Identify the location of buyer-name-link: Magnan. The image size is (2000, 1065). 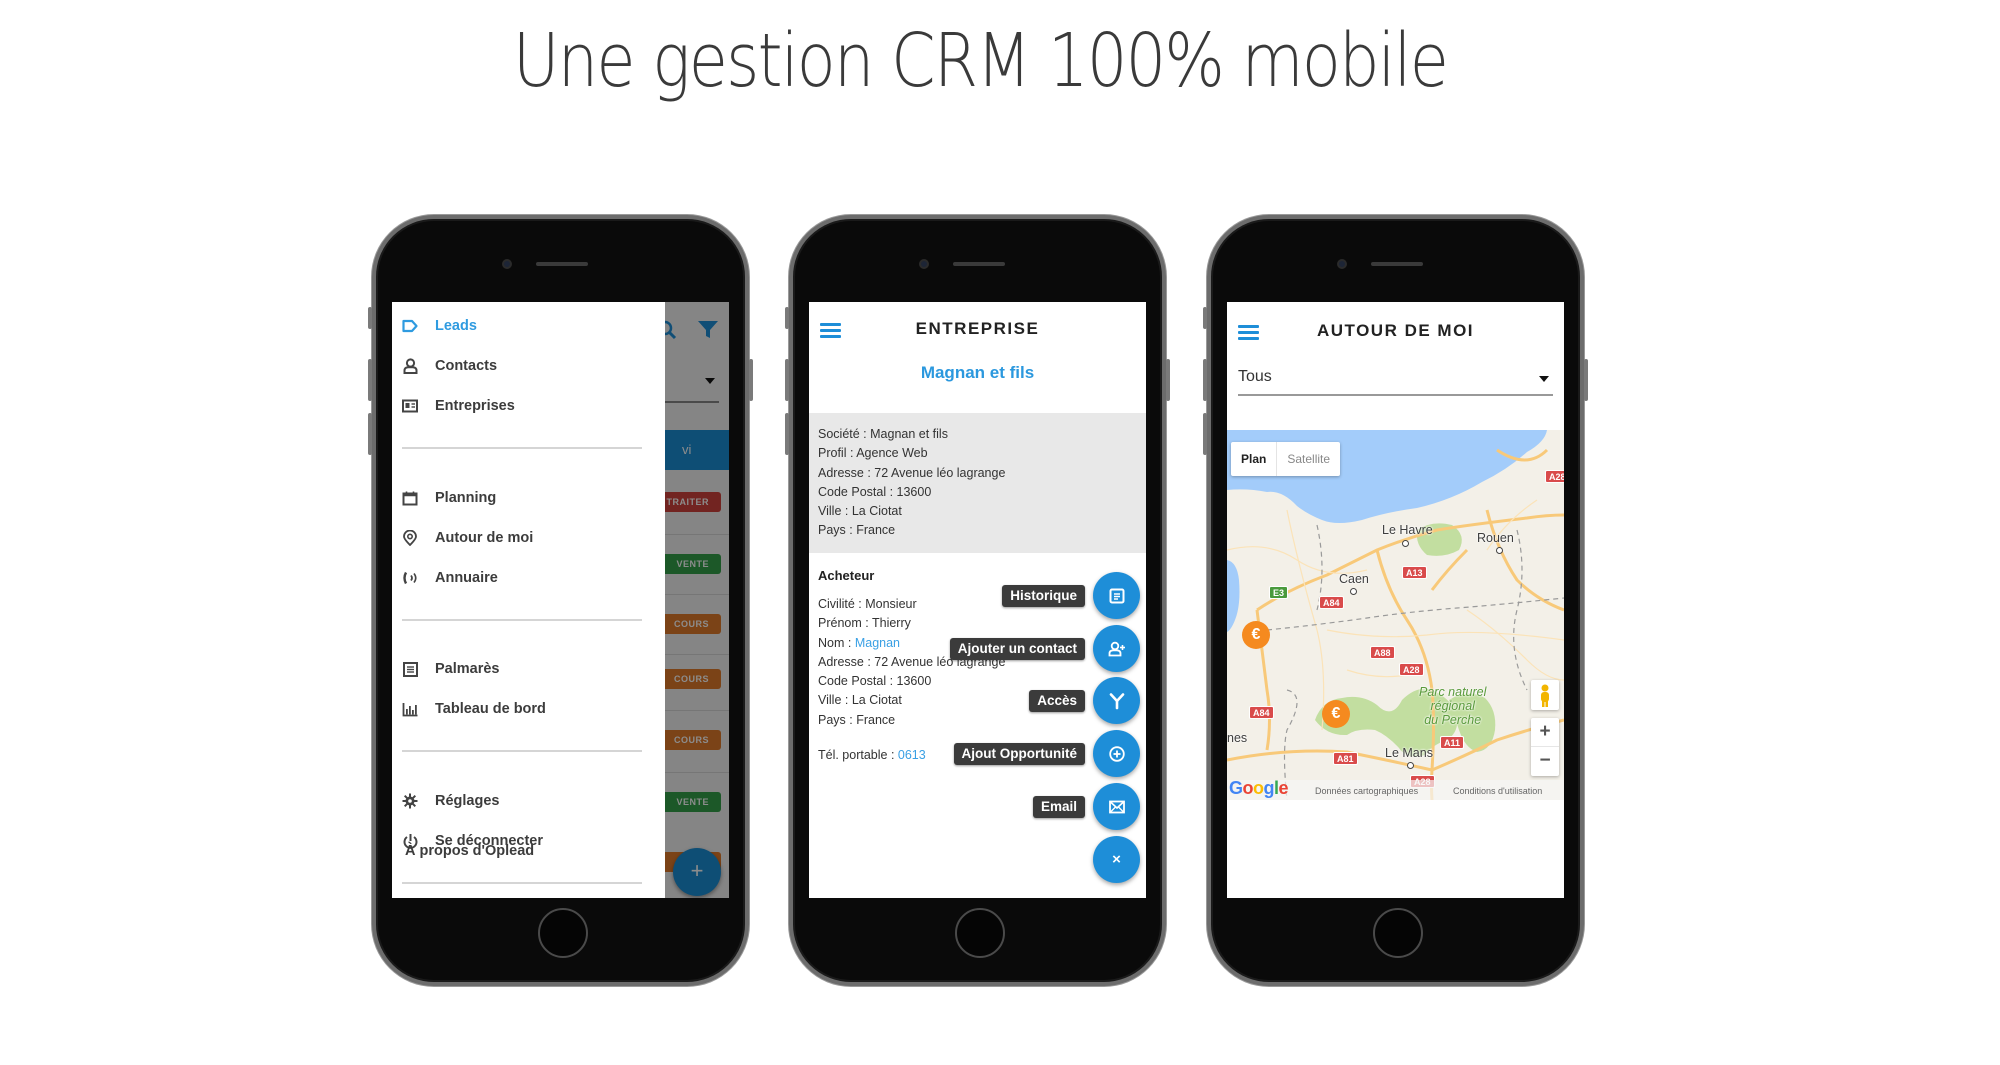
(877, 643).